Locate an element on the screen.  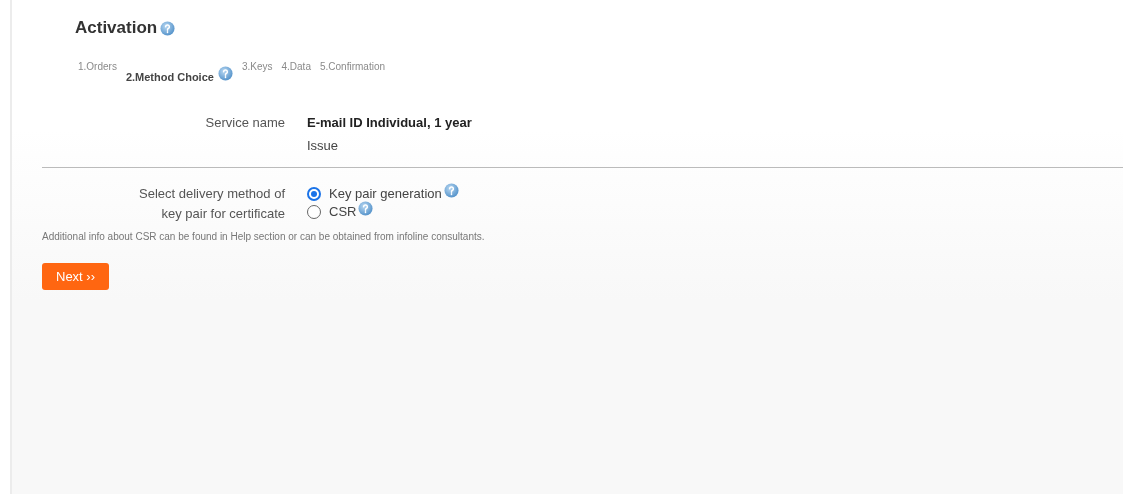
service-name-value: E-mail ID Individual, 1 year is located at coordinates (390, 122).